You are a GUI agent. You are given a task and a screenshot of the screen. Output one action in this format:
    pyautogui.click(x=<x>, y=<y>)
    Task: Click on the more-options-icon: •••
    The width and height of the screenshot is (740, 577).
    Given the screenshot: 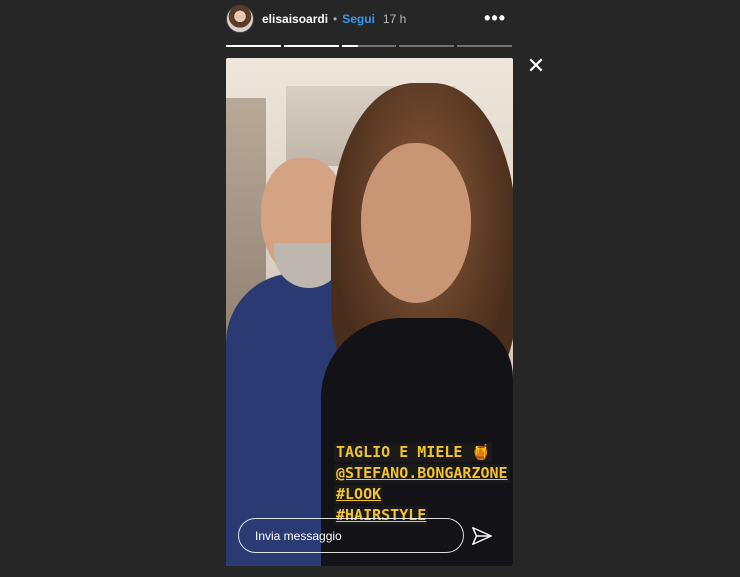 What is the action you would take?
    pyautogui.click(x=495, y=18)
    